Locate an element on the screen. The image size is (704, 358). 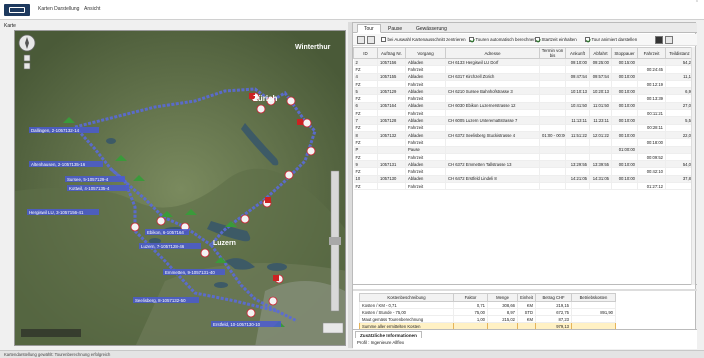
table-row: FZ Fahrzeit 00:11:21 is located at coordinates (523, 113).